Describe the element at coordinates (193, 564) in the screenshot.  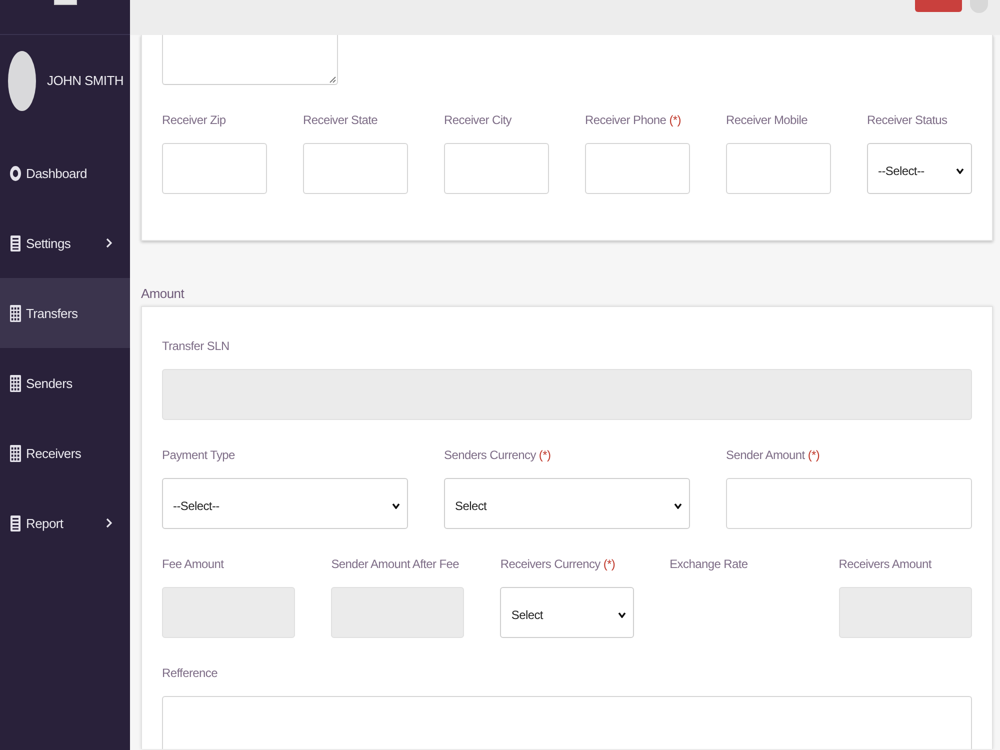
I see `field-label: Fee Amount` at that location.